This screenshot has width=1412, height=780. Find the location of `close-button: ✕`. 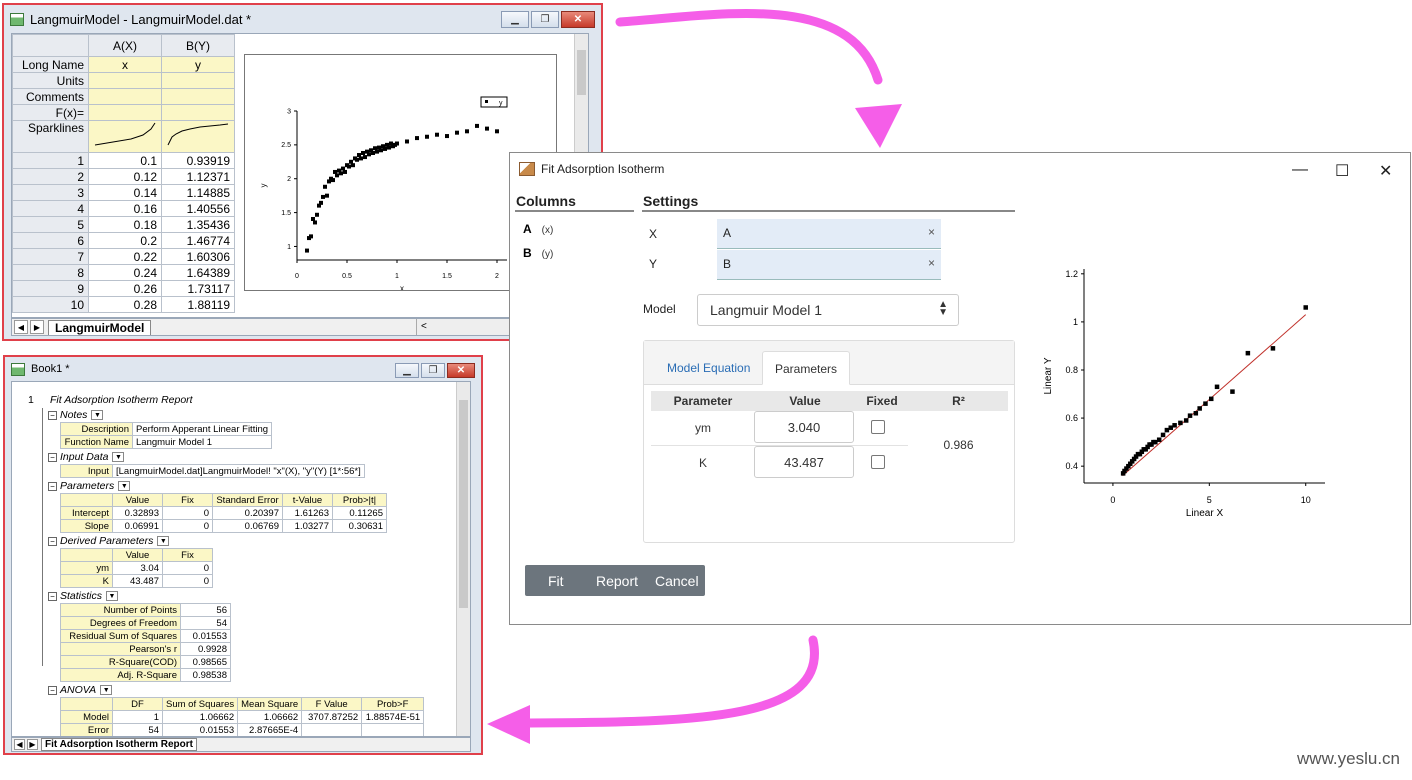

close-button: ✕ is located at coordinates (578, 19).